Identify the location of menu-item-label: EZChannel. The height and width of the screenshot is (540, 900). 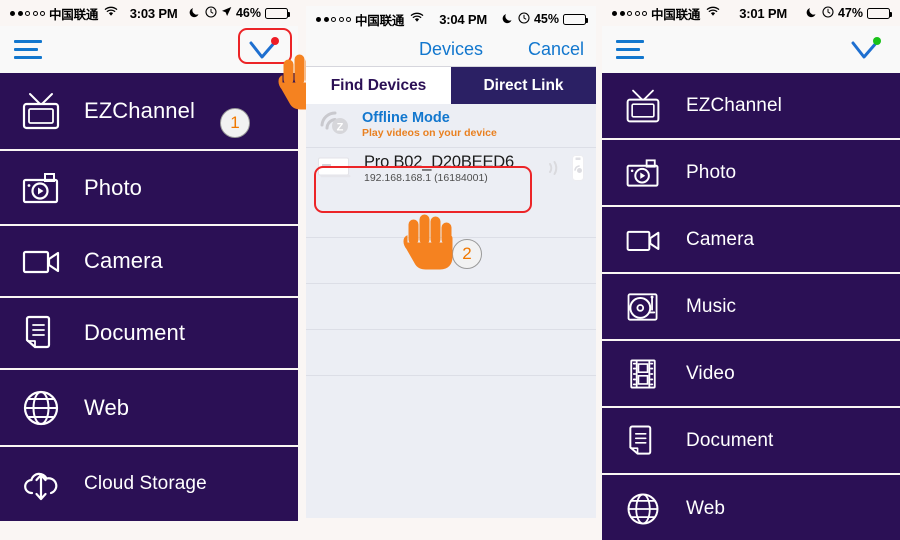
(139, 110).